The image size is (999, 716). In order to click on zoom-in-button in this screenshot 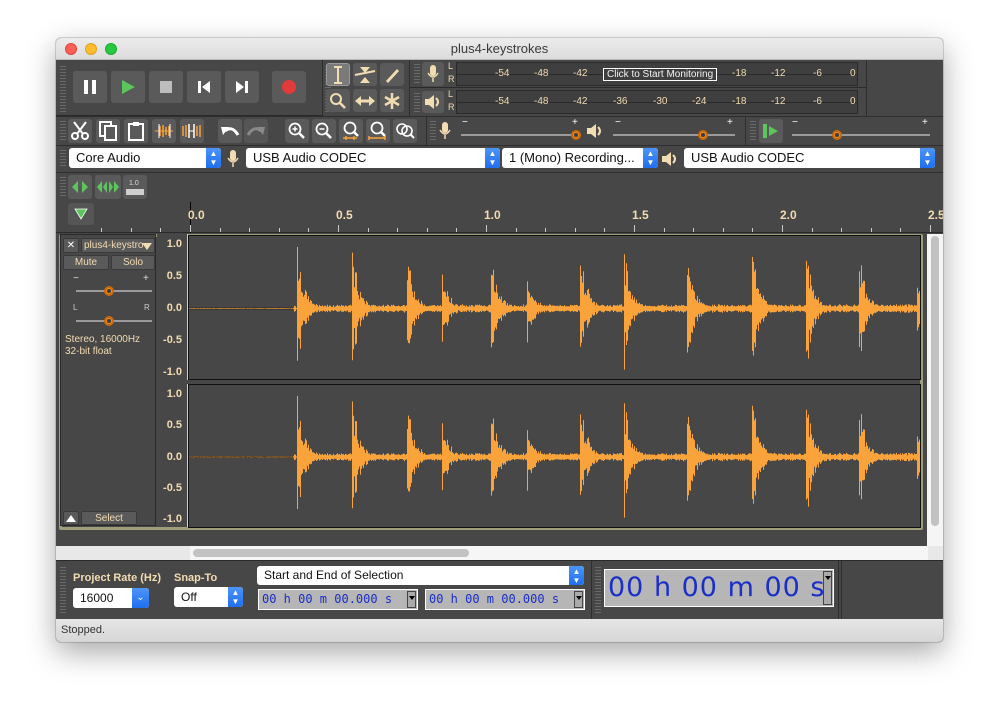, I will do `click(297, 131)`.